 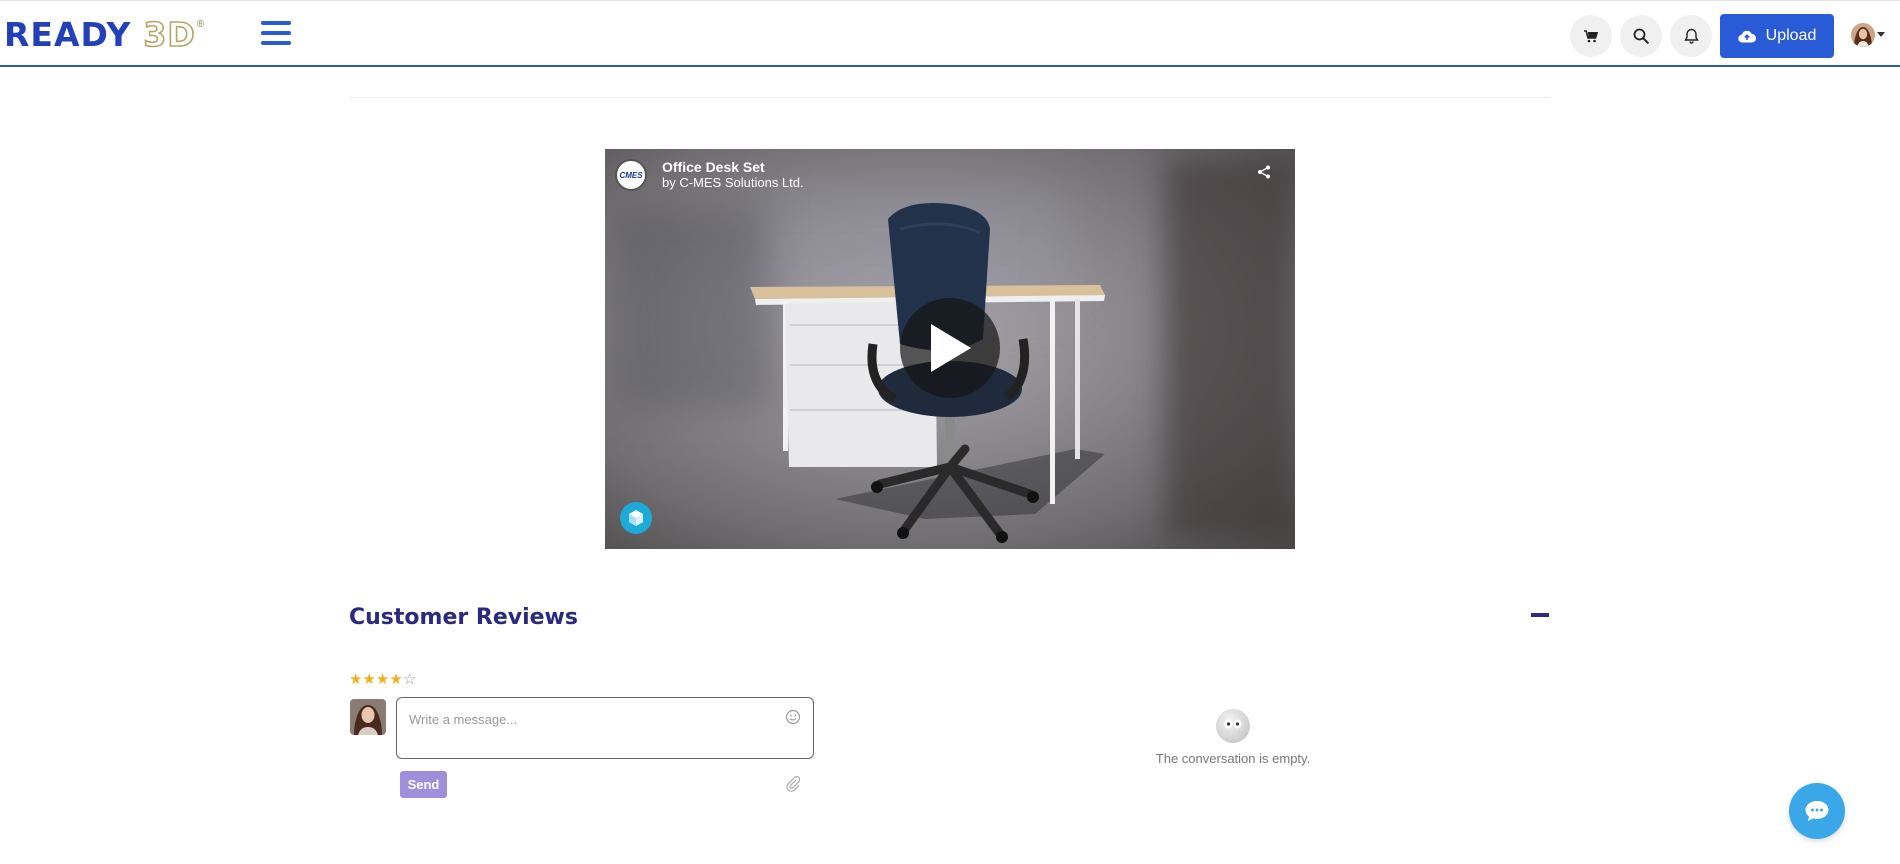 I want to click on sketchfab-icon, so click(x=636, y=518).